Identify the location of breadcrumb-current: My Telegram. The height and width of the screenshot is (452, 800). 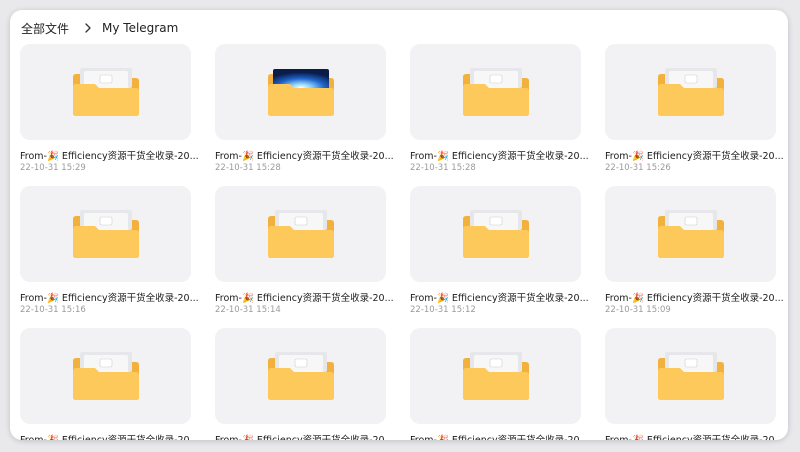
(140, 28).